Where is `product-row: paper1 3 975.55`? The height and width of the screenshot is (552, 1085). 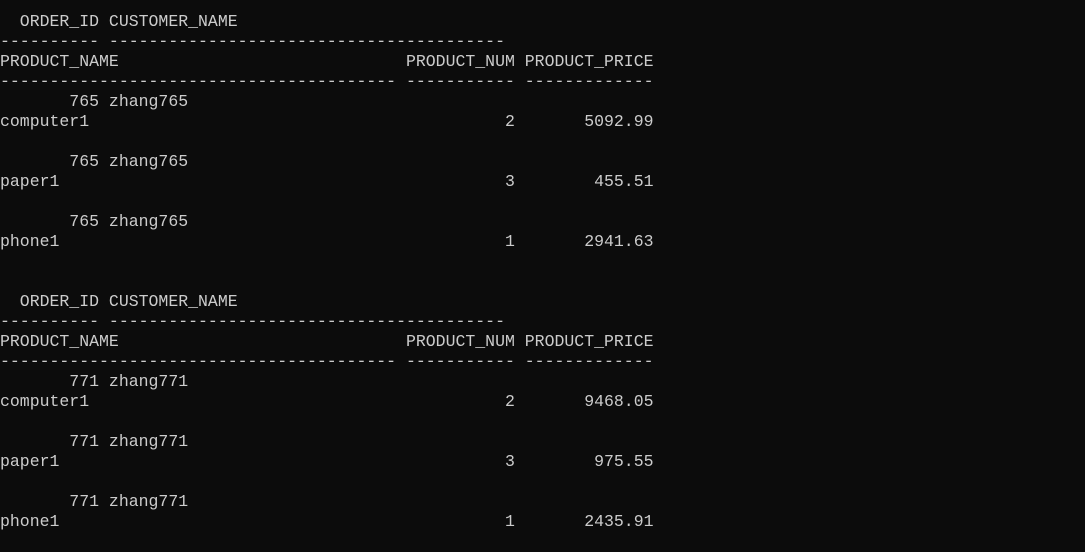
product-row: paper1 3 975.55 is located at coordinates (327, 461).